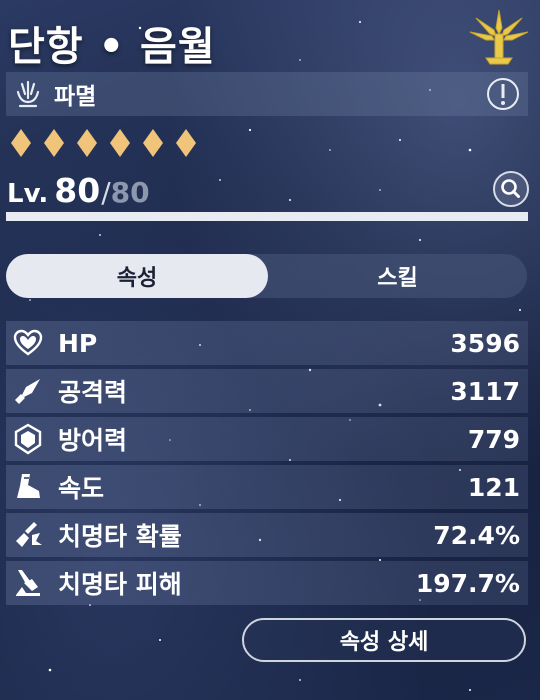  I want to click on level-display: Lv. 80 / 80, so click(78, 190).